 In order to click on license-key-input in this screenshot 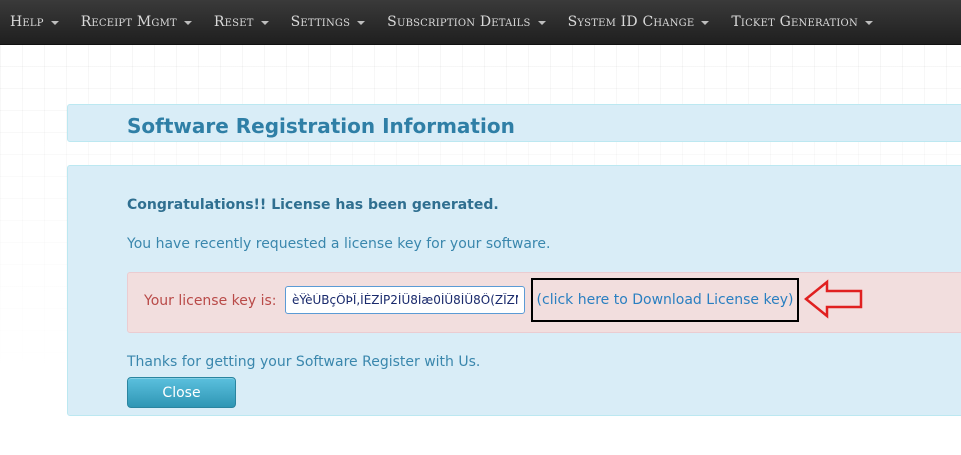, I will do `click(405, 300)`.